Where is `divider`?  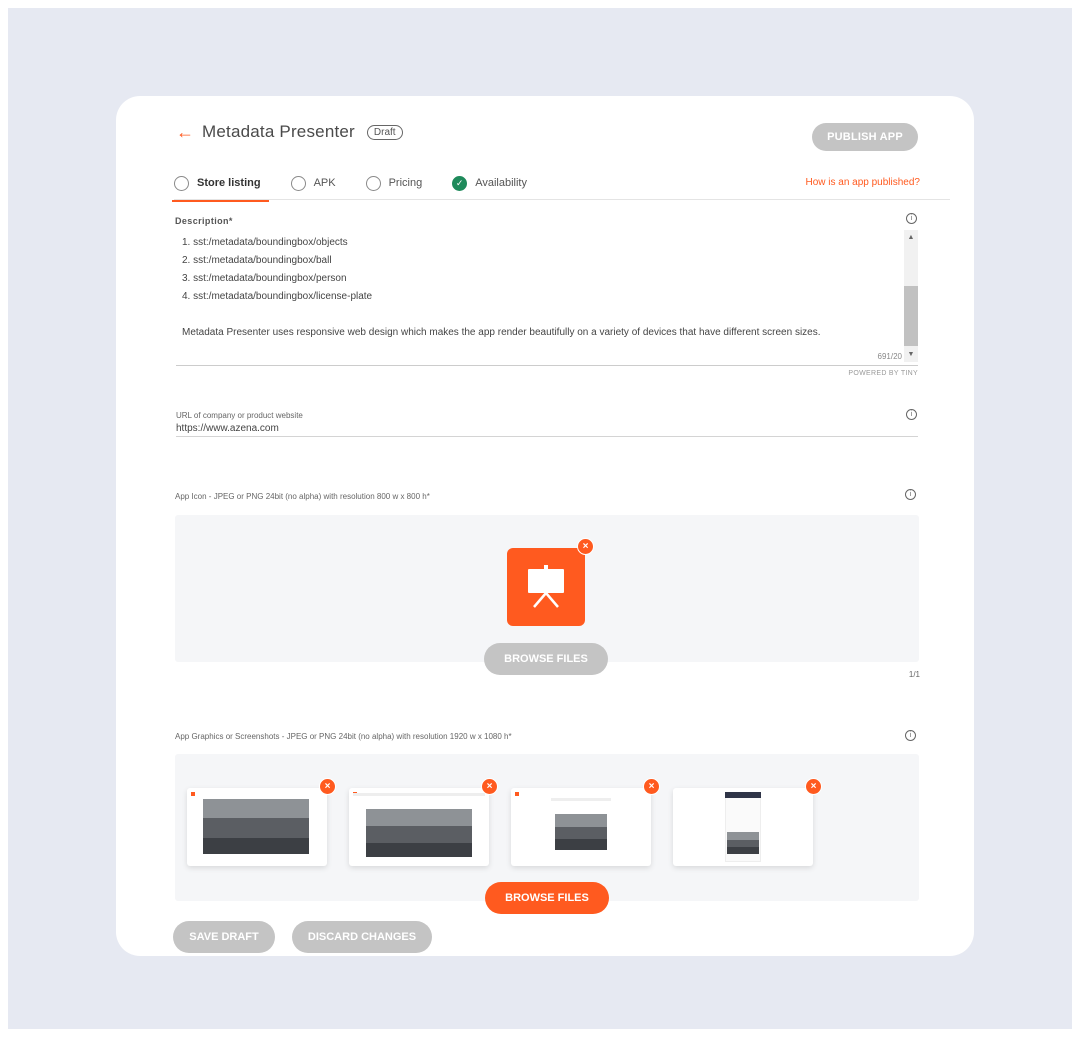
divider is located at coordinates (562, 199).